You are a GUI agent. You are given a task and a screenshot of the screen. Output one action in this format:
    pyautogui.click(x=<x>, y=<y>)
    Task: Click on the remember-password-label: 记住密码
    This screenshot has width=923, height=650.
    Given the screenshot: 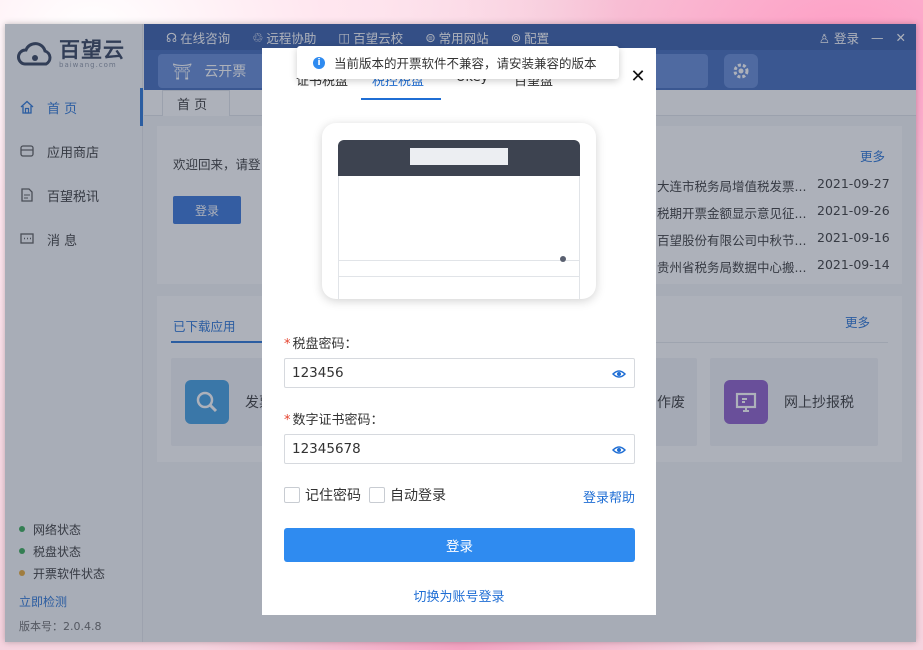 What is the action you would take?
    pyautogui.click(x=333, y=495)
    